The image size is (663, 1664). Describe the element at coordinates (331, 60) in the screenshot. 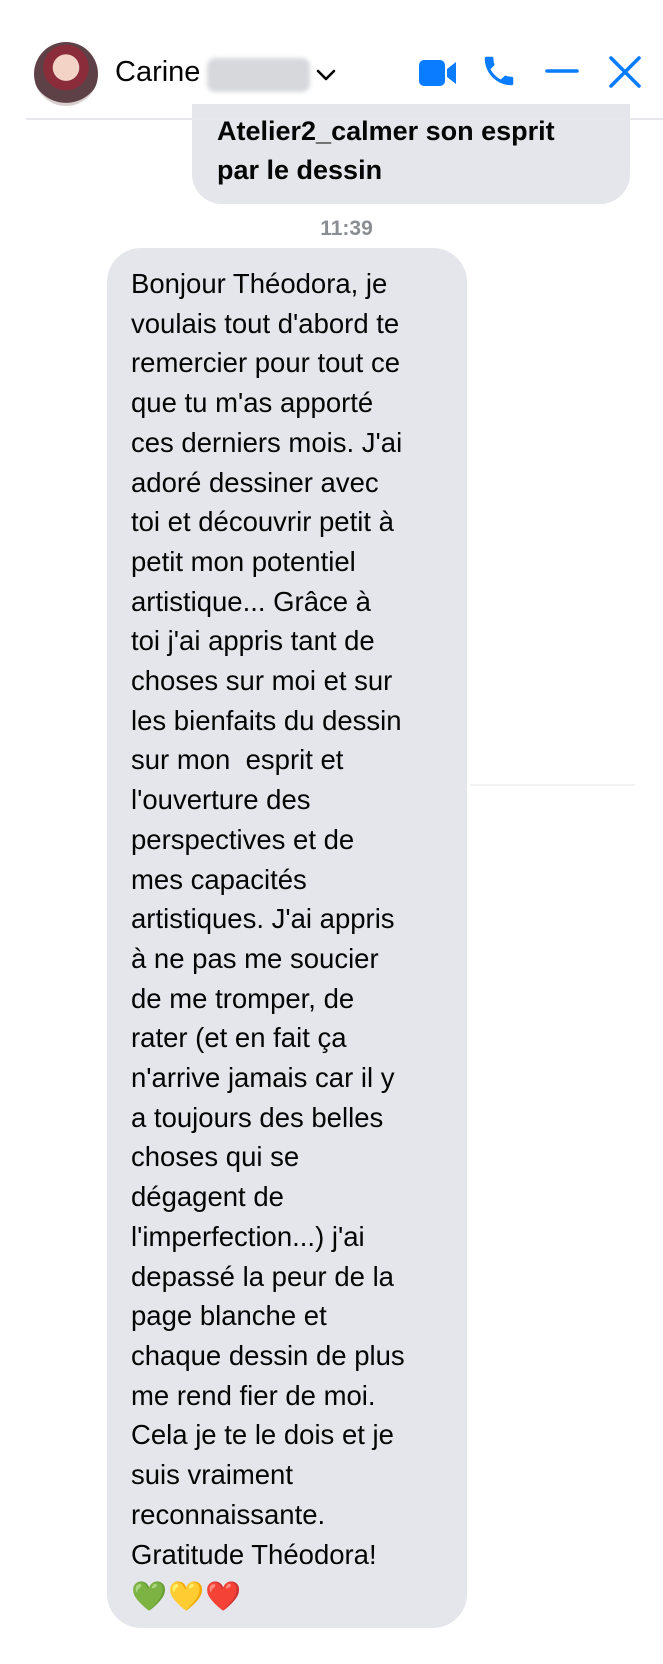

I see `chat-header: Carine` at that location.